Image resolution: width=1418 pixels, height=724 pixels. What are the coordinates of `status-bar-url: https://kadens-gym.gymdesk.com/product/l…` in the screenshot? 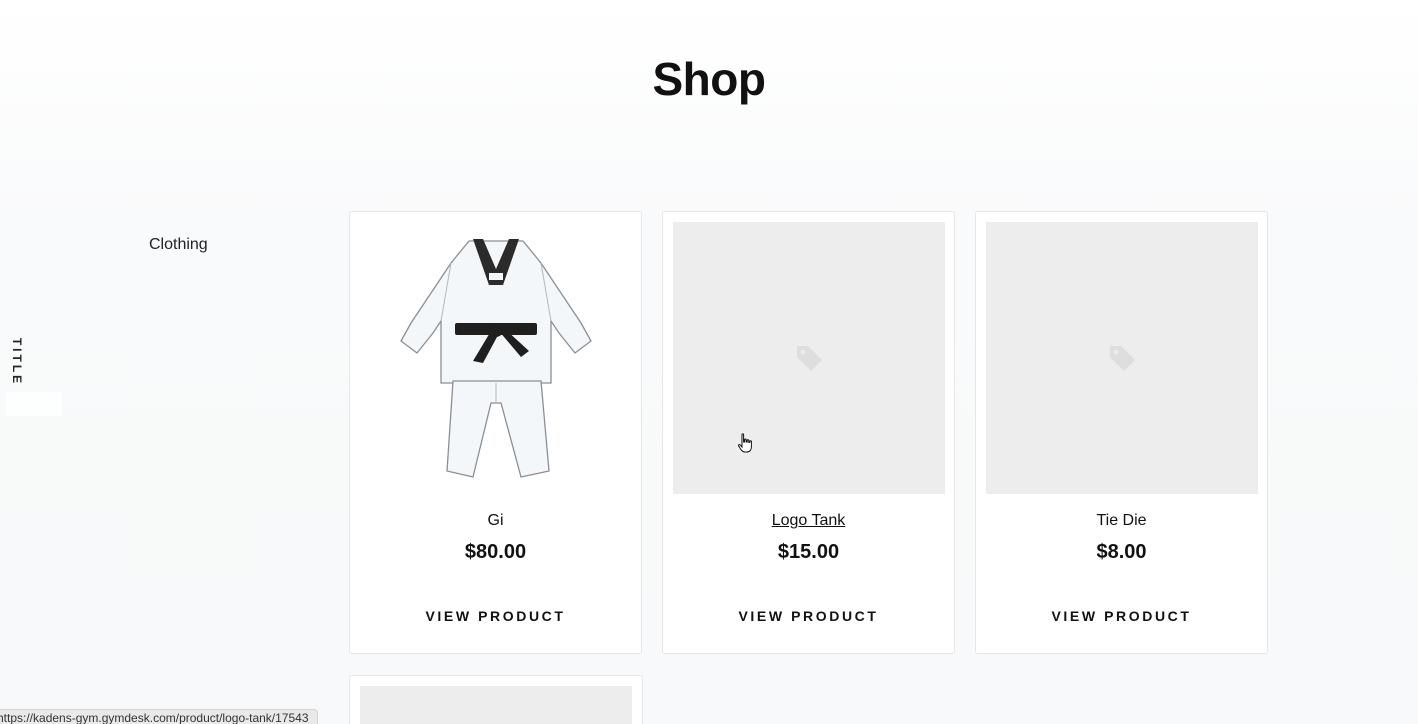 It's located at (159, 716).